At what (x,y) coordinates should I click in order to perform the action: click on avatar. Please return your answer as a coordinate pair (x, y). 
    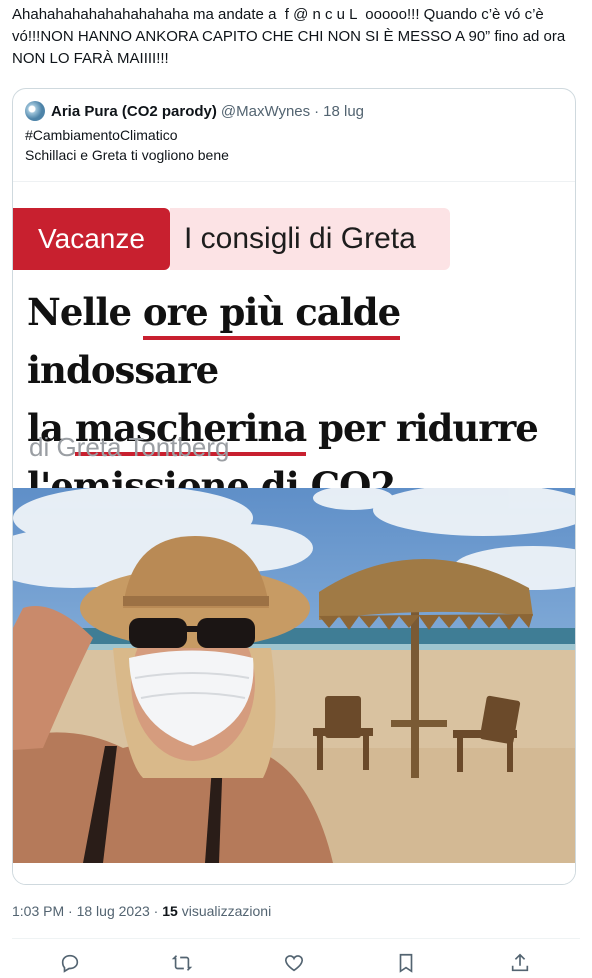
    Looking at the image, I should click on (35, 111).